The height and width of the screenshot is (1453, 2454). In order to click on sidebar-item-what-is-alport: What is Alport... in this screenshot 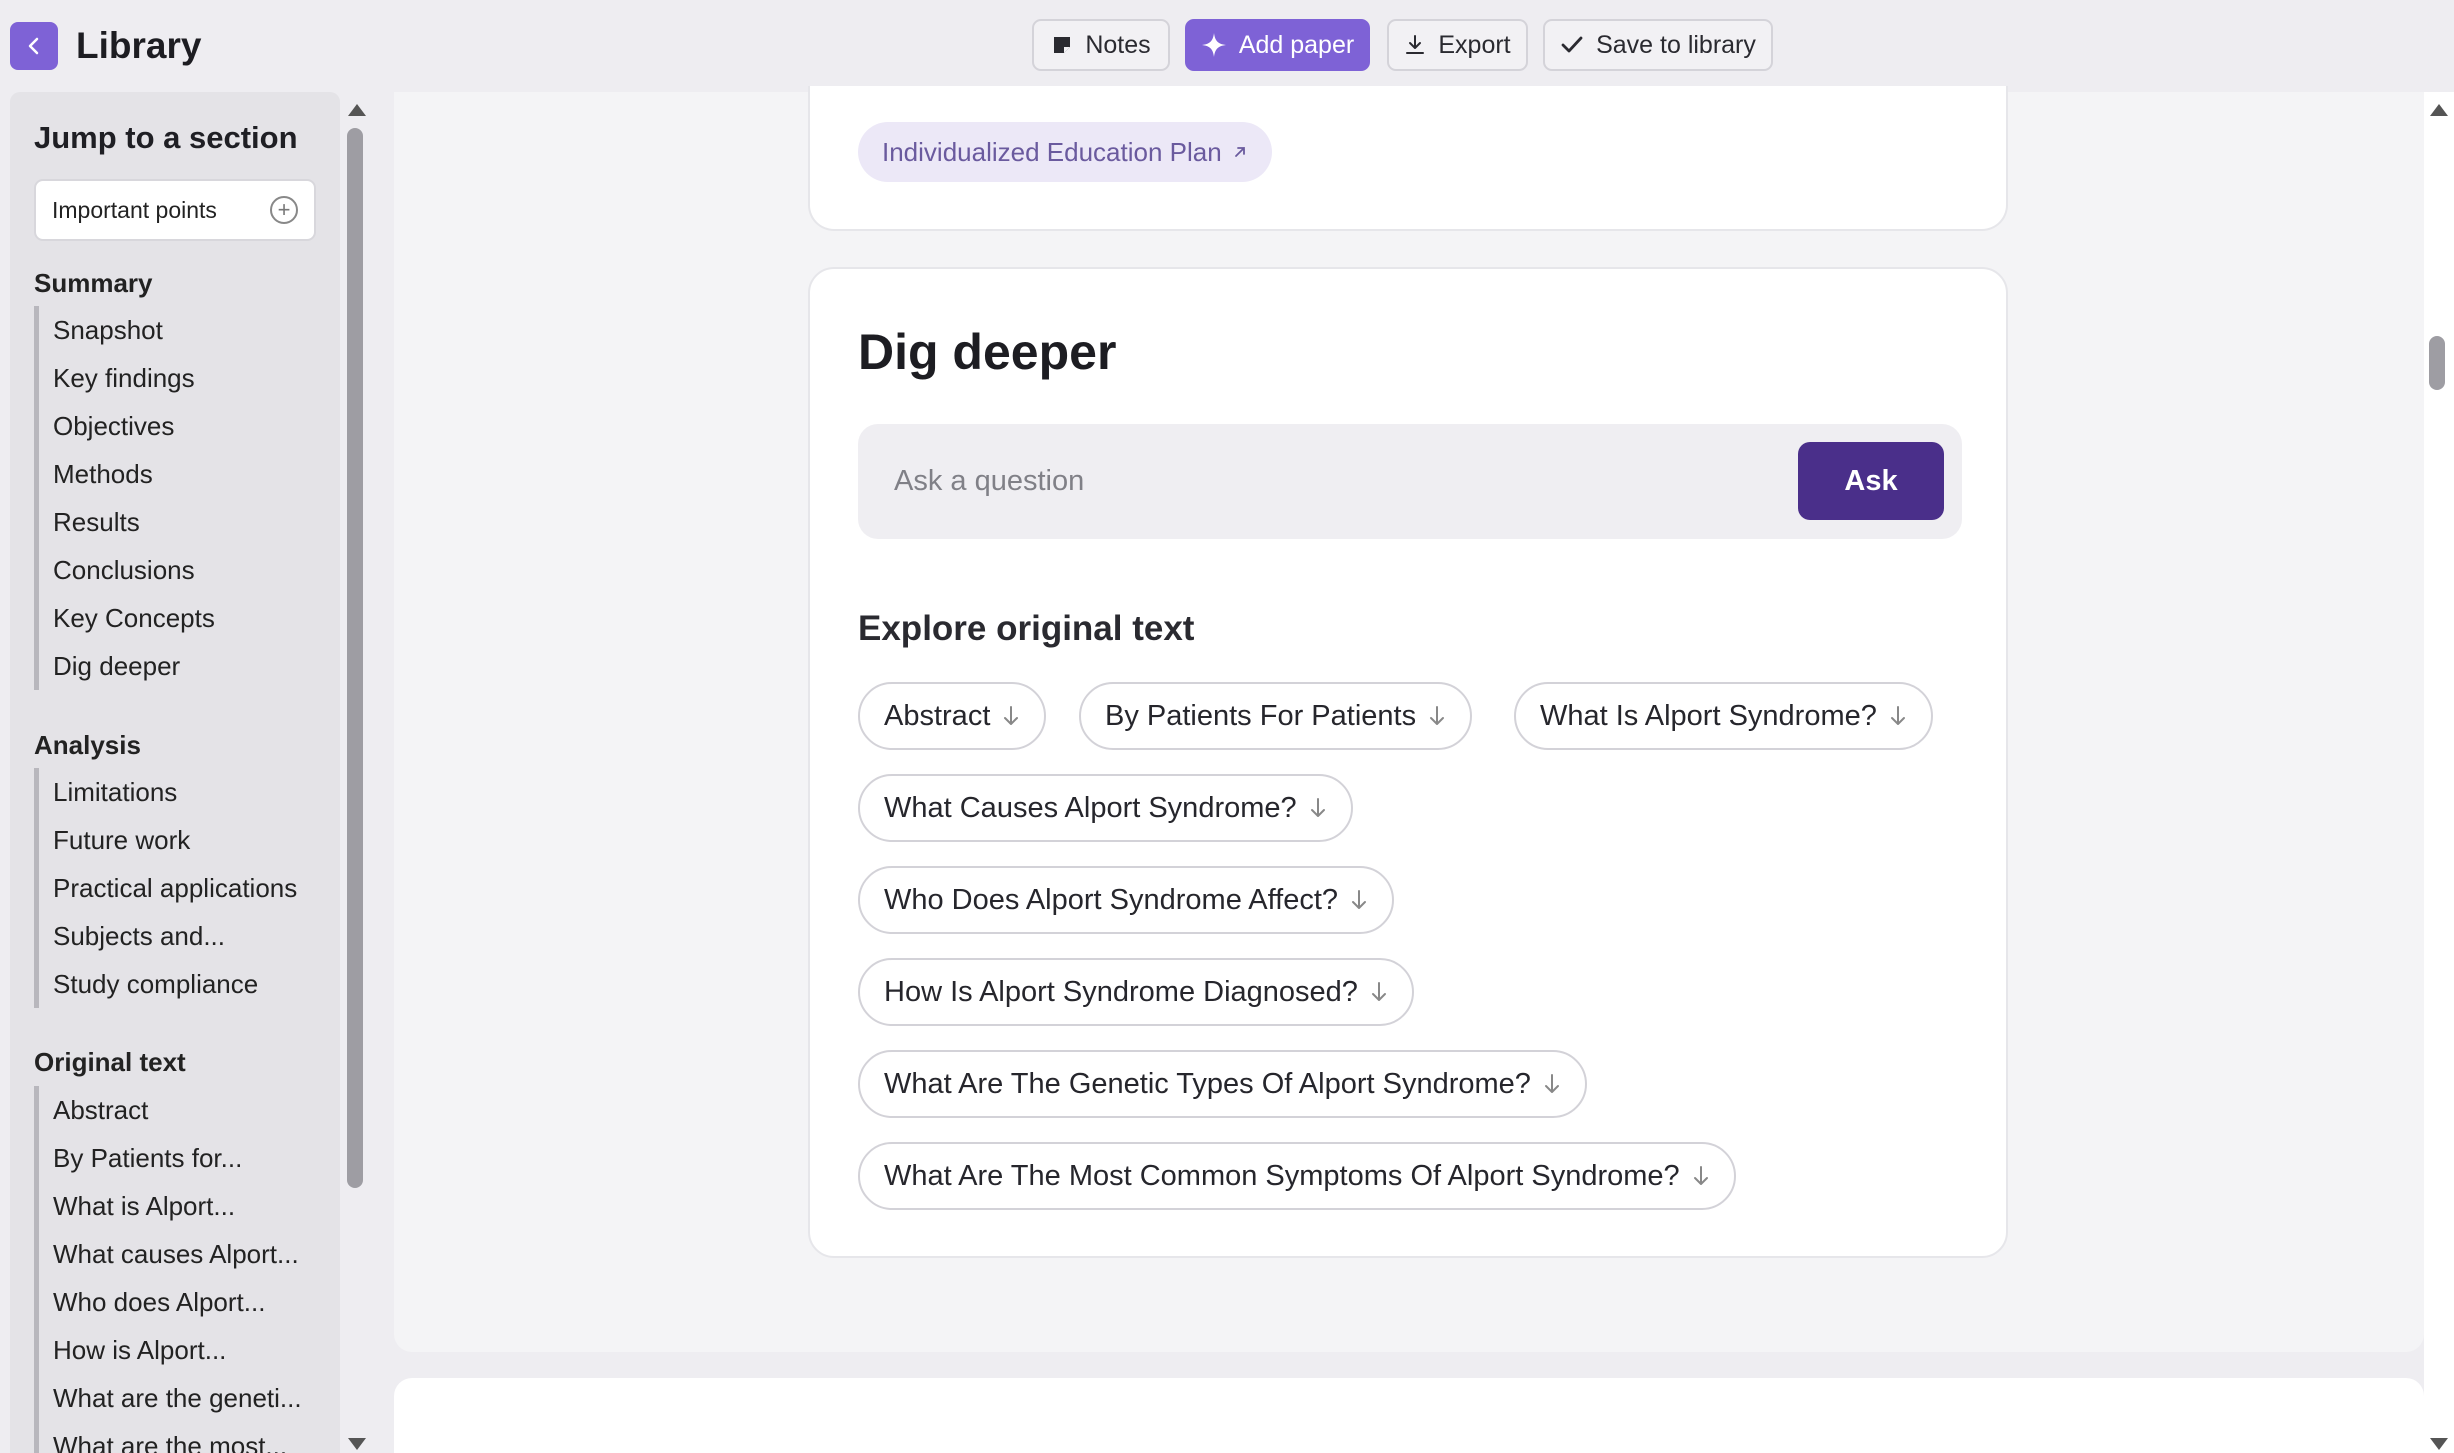, I will do `click(170, 1206)`.